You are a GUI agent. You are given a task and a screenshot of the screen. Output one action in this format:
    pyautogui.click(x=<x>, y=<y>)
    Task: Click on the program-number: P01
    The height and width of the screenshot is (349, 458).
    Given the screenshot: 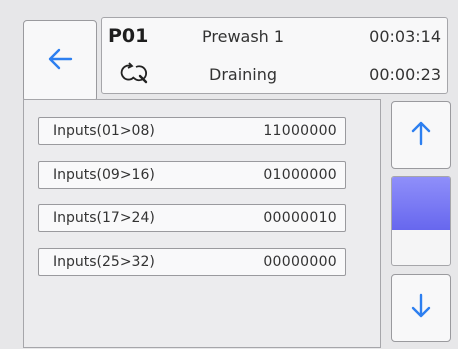 What is the action you would take?
    pyautogui.click(x=128, y=36)
    